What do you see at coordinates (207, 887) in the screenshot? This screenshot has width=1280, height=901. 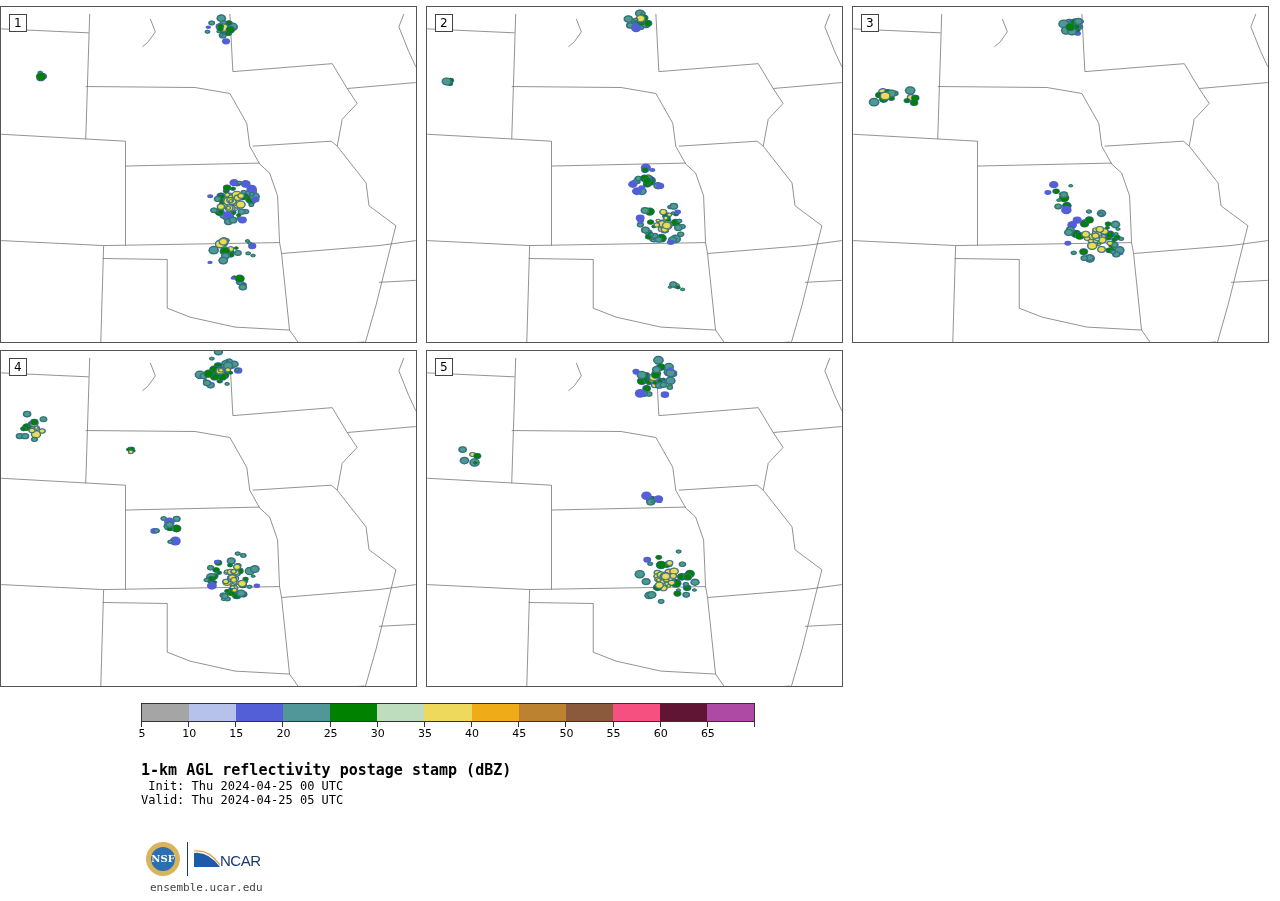 I see `site-url: ensemble.ucar.edu` at bounding box center [207, 887].